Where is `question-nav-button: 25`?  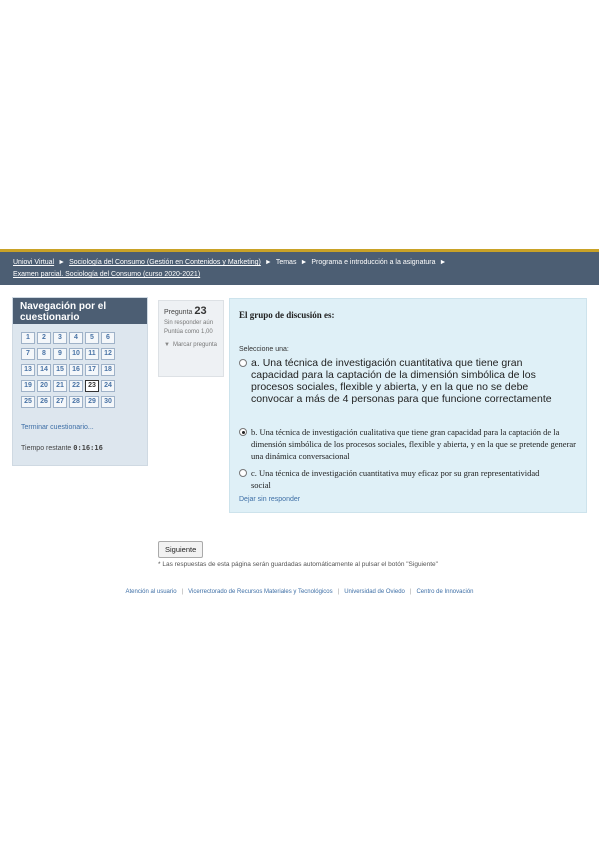
question-nav-button: 25 is located at coordinates (28, 402).